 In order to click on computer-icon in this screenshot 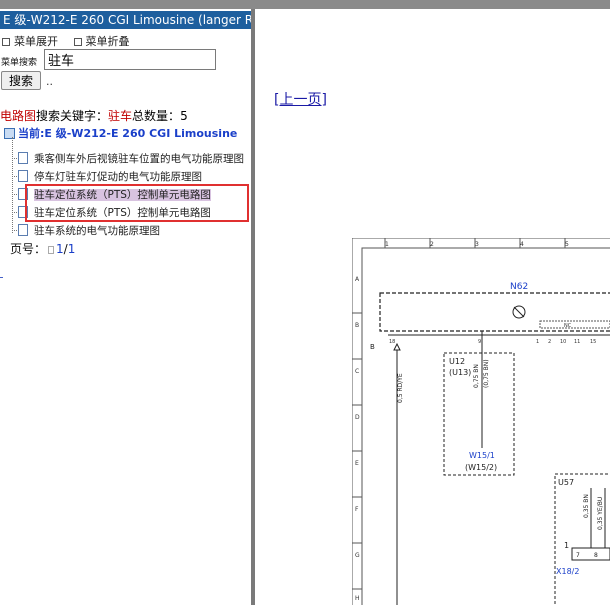, I will do `click(9, 133)`.